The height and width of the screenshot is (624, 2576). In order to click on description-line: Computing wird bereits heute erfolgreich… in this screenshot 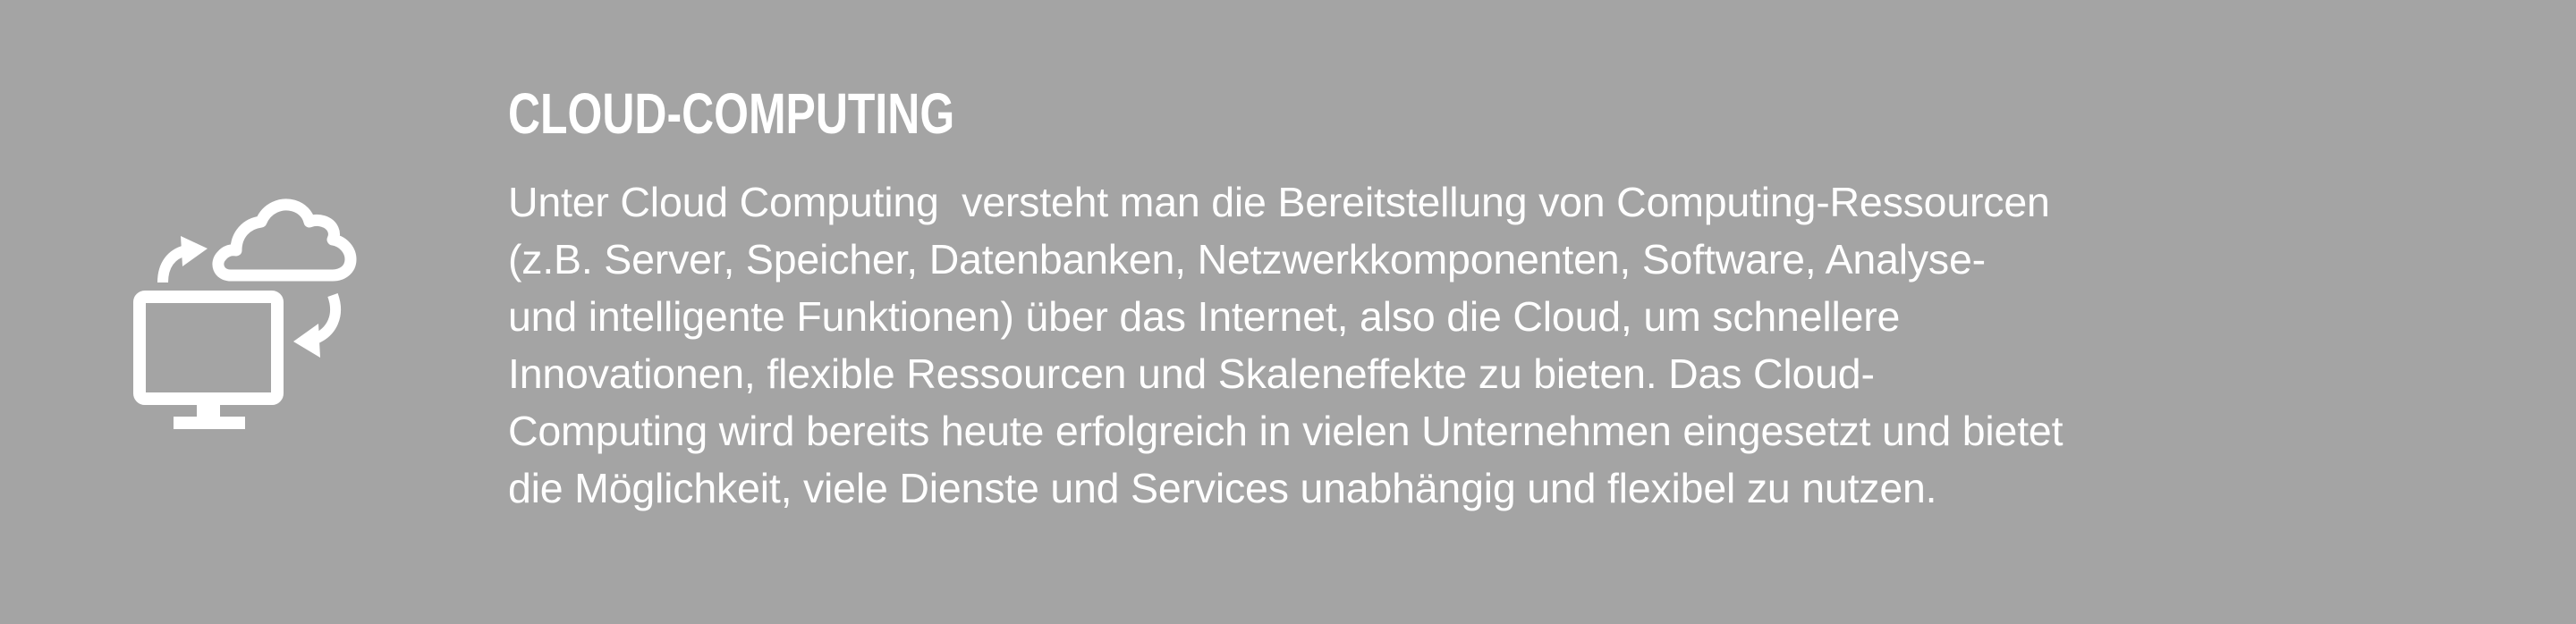, I will do `click(1285, 431)`.